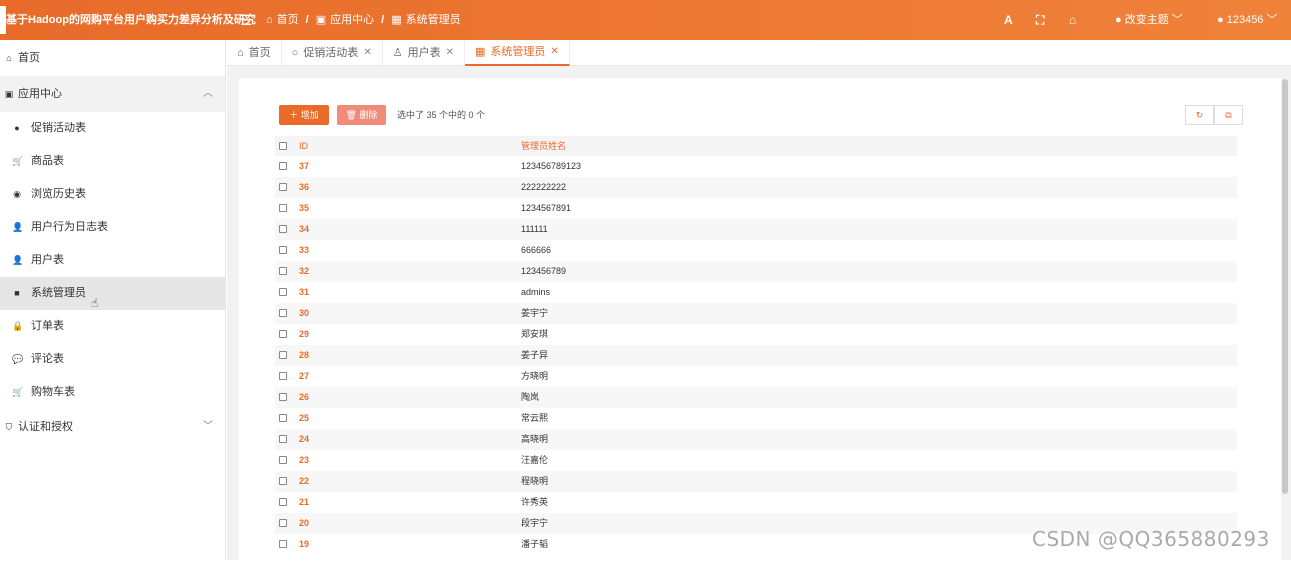 Image resolution: width=1291 pixels, height=568 pixels. I want to click on table-row: 28 姜子异, so click(756, 355).